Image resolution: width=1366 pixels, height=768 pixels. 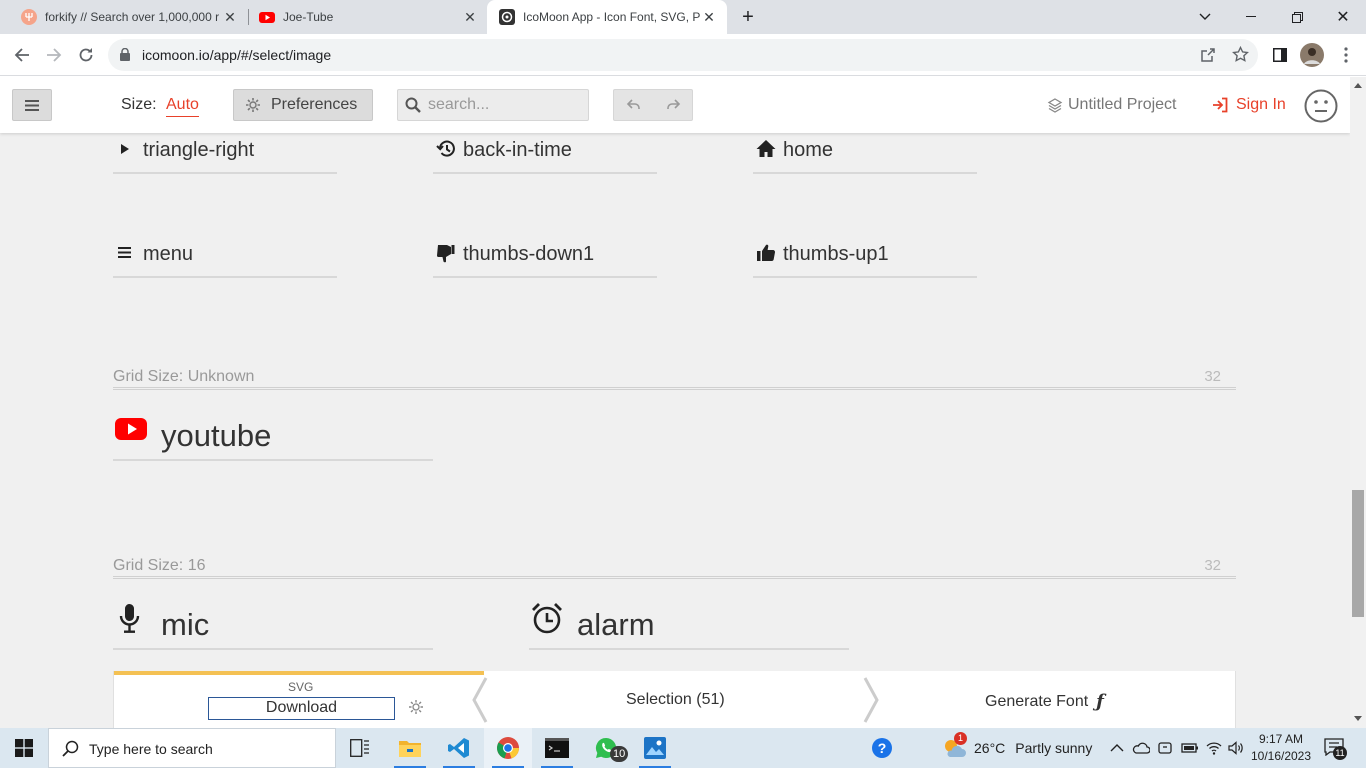 What do you see at coordinates (126, 149) in the screenshot?
I see `triangle-right-icon` at bounding box center [126, 149].